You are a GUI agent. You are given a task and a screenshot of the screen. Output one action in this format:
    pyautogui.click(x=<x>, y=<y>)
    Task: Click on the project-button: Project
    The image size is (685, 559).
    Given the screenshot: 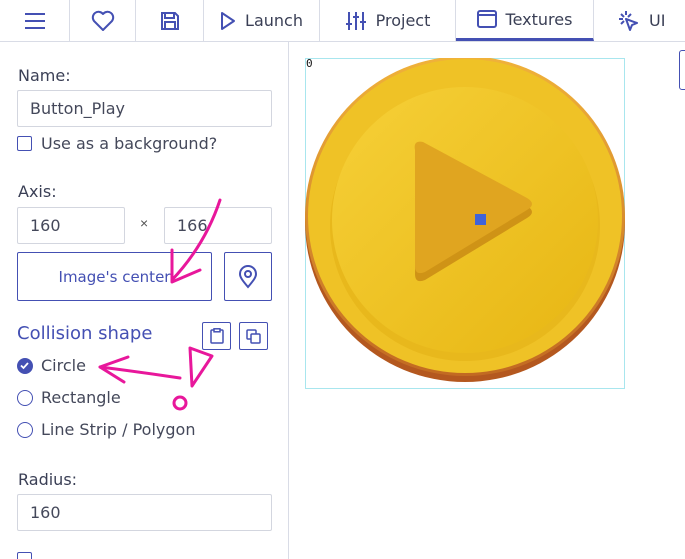 What is the action you would take?
    pyautogui.click(x=388, y=20)
    